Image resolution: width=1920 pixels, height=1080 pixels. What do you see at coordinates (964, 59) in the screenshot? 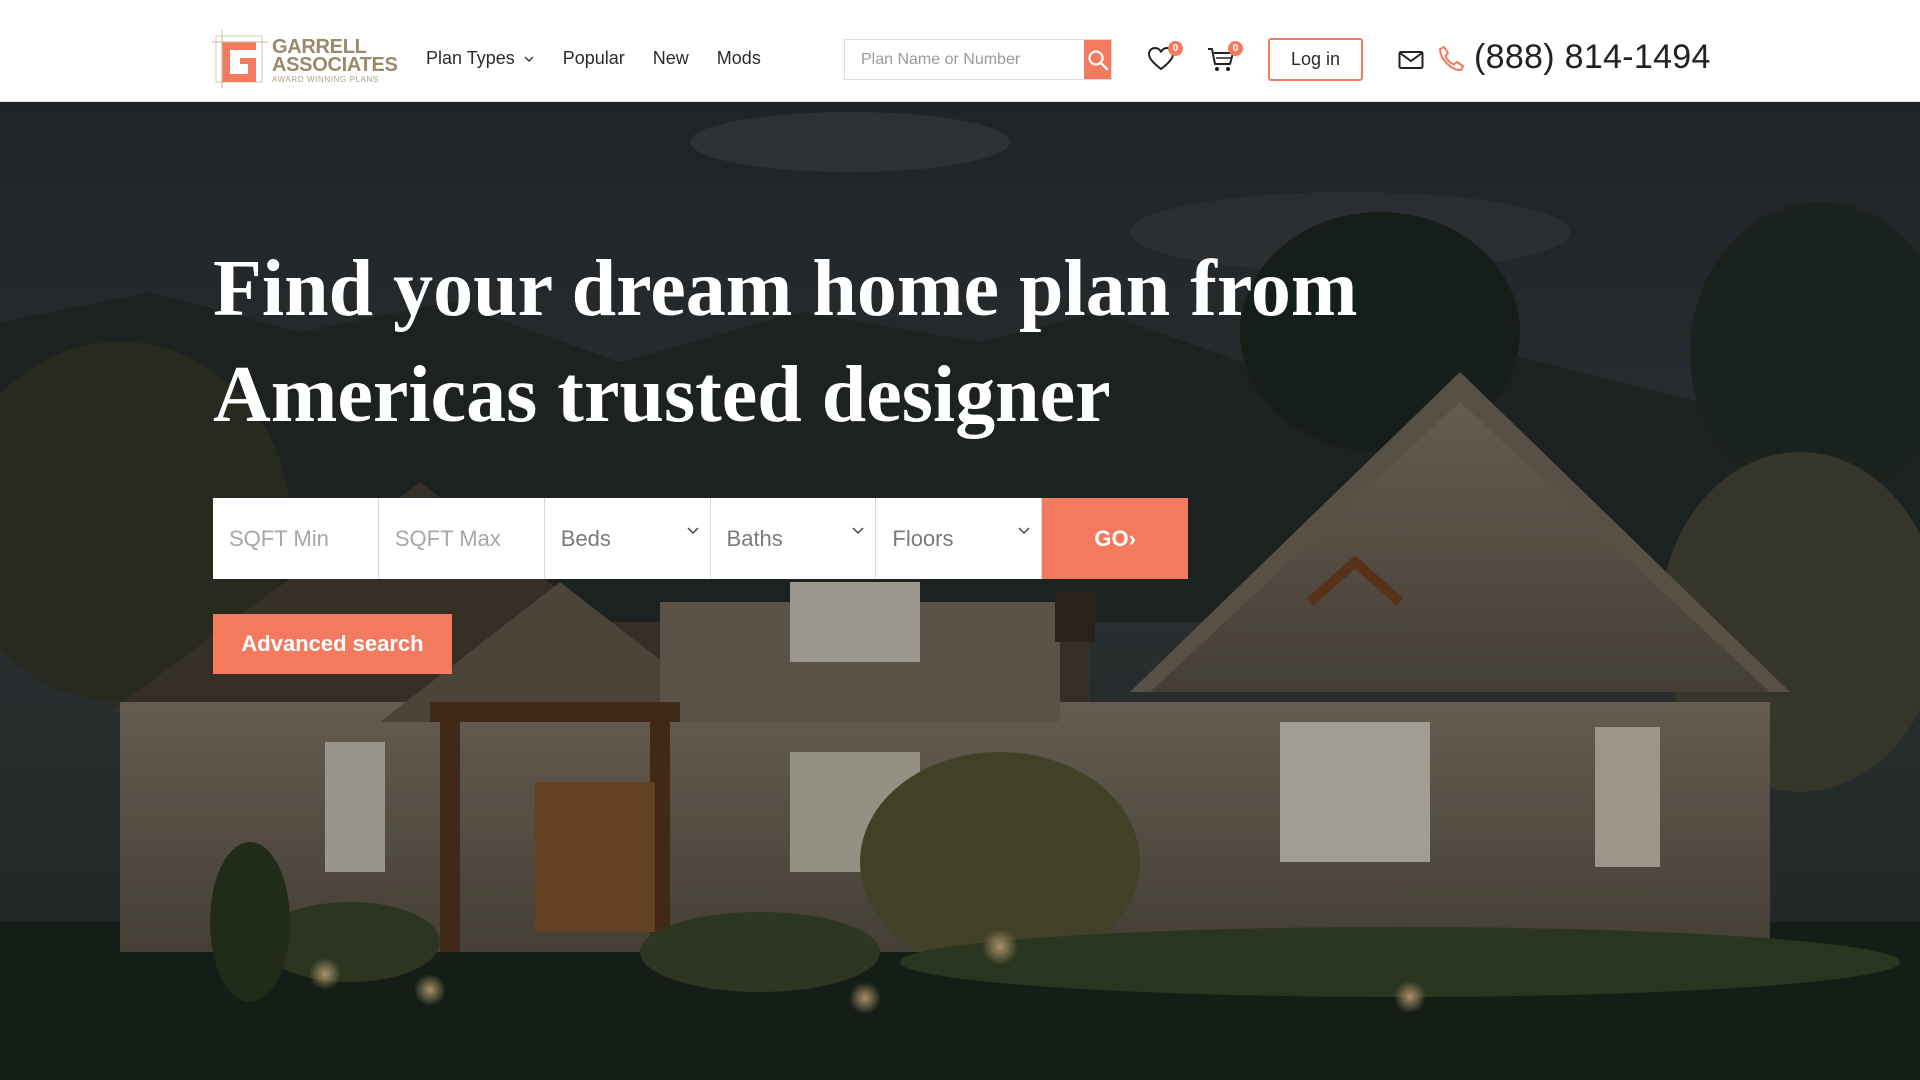
I see `plan-search-input` at bounding box center [964, 59].